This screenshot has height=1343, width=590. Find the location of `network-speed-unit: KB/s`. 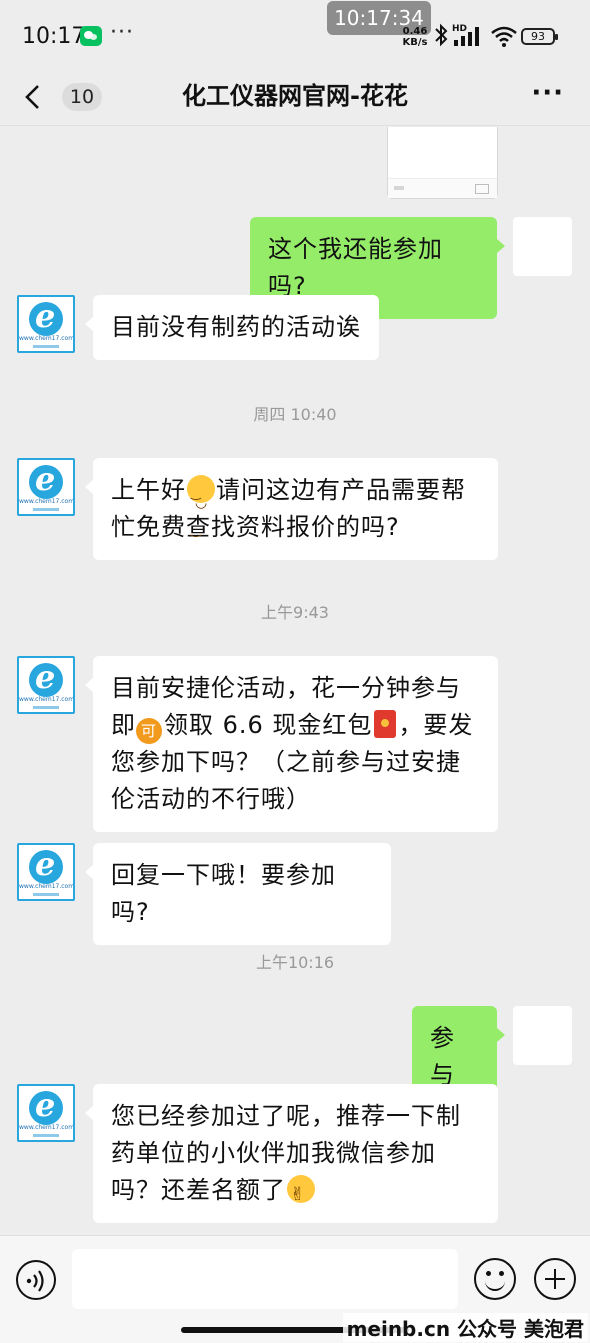

network-speed-unit: KB/s is located at coordinates (415, 42).